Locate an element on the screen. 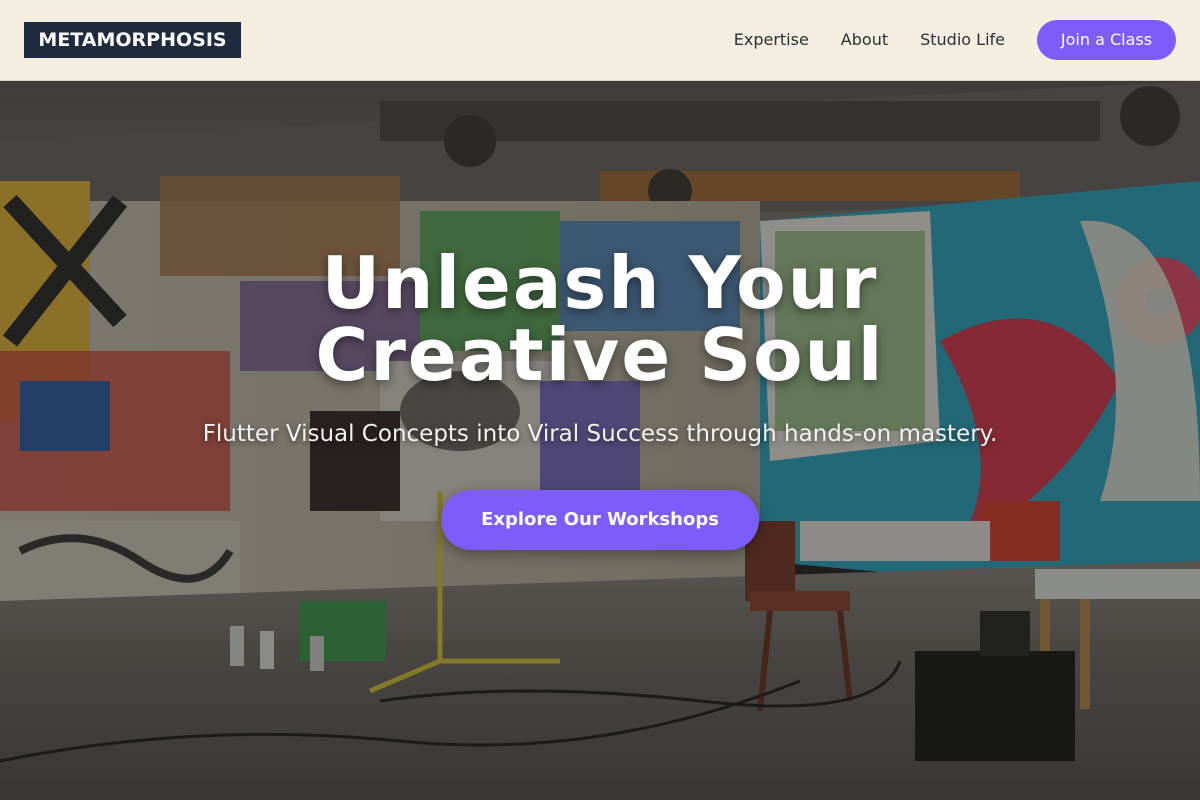  nav-link-studio-life: Studio Life is located at coordinates (962, 40).